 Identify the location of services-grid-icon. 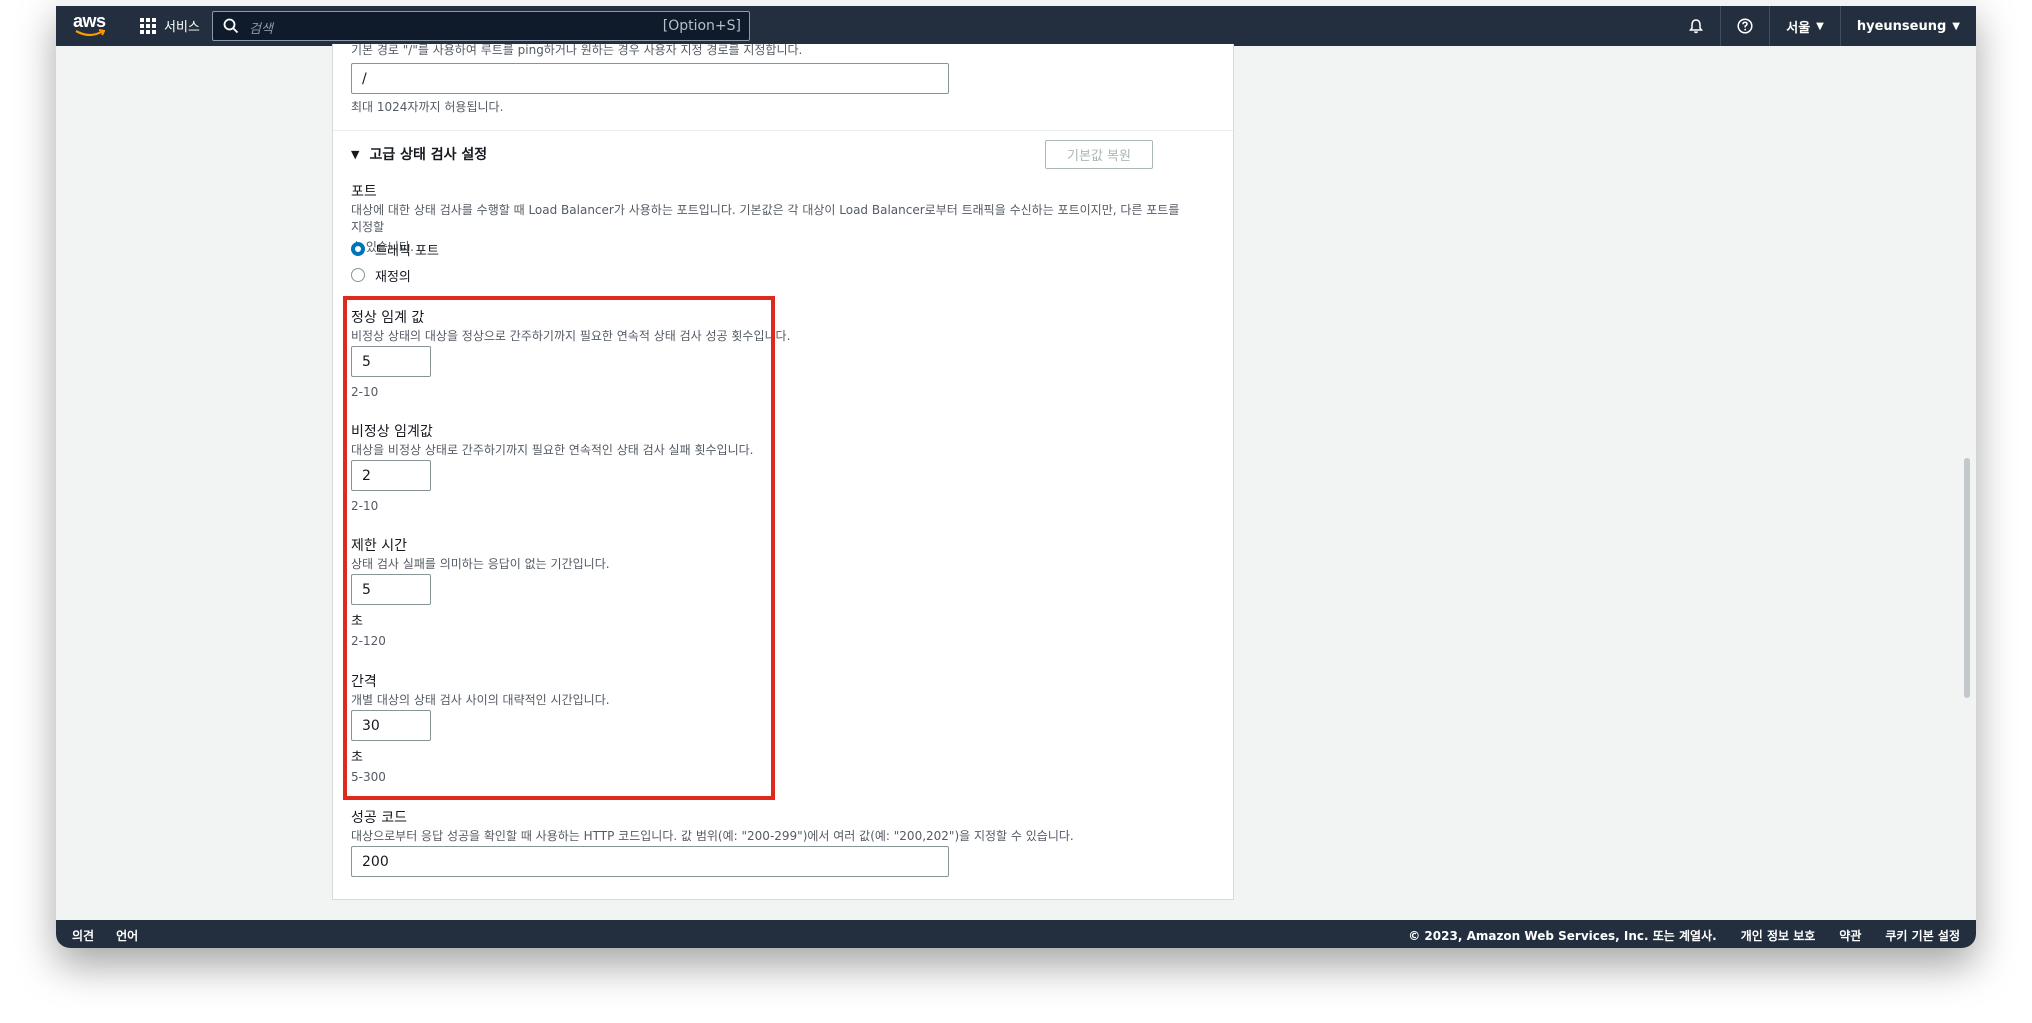
(148, 25).